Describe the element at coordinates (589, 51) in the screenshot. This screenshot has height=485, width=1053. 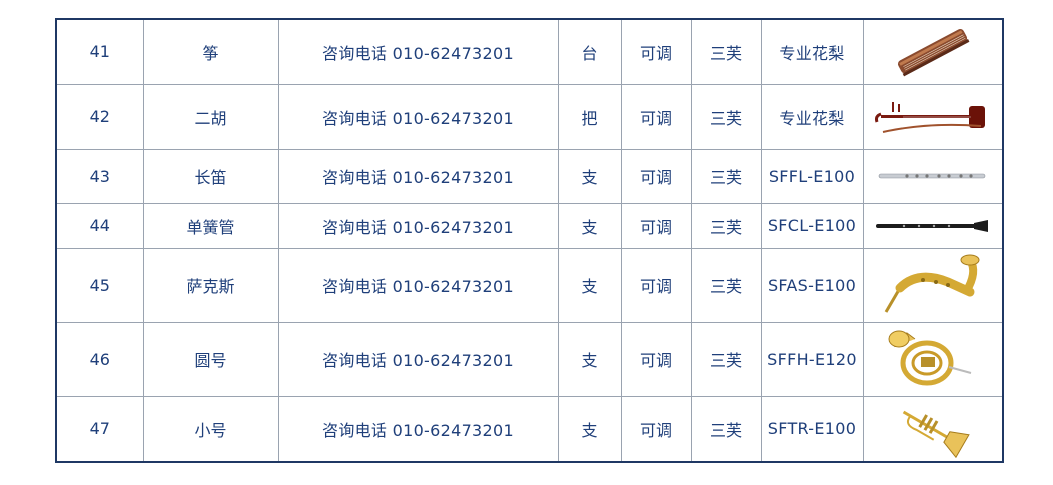
I see `unit: 台` at that location.